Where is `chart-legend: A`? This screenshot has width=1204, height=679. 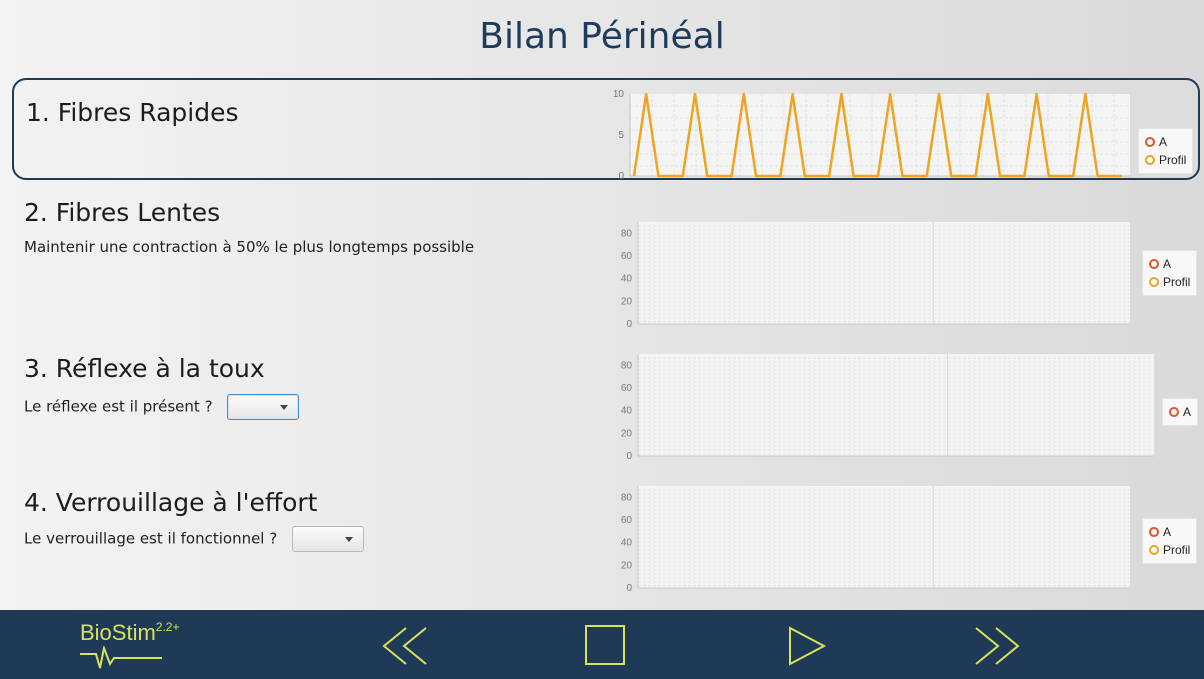 chart-legend: A is located at coordinates (1180, 412).